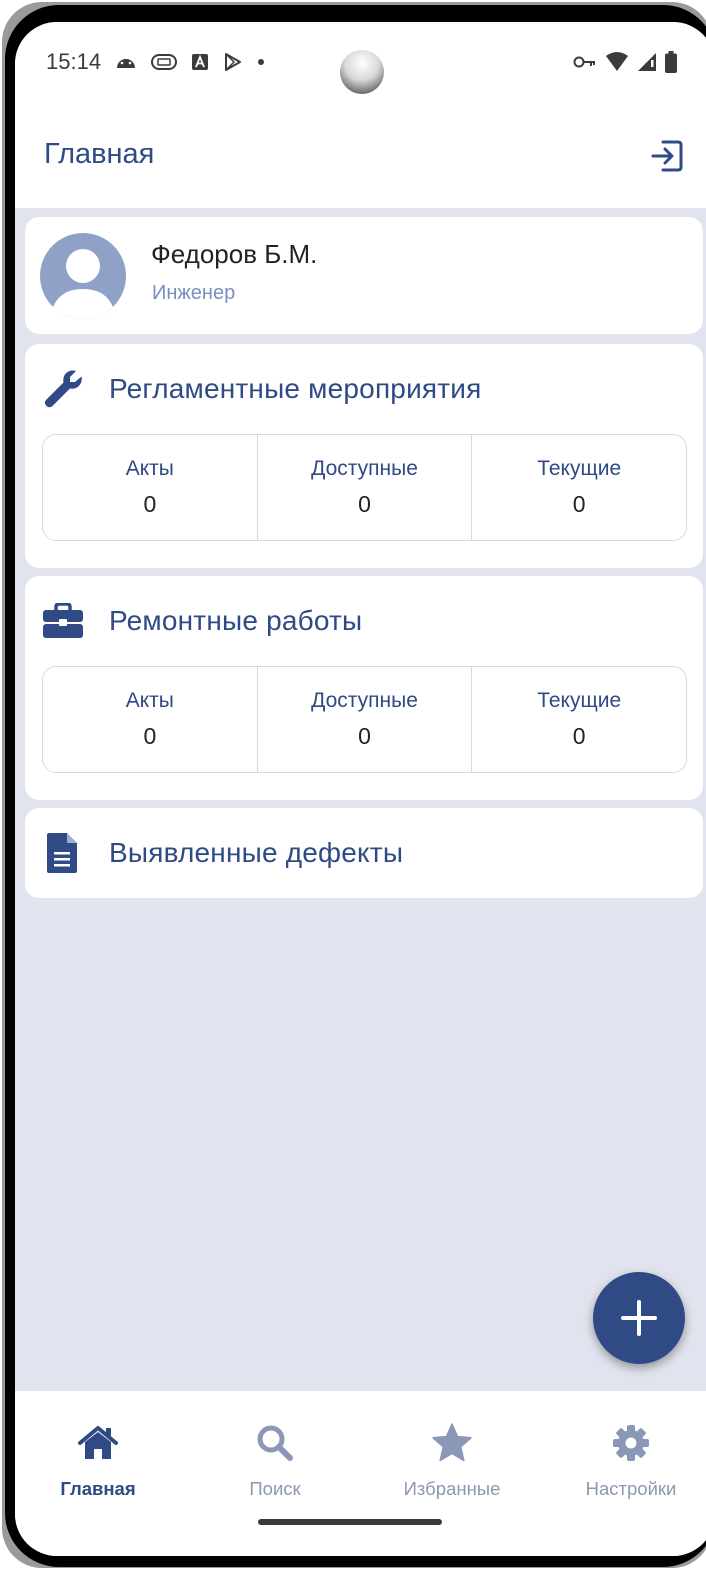  I want to click on profile-role: Инженер, so click(194, 293).